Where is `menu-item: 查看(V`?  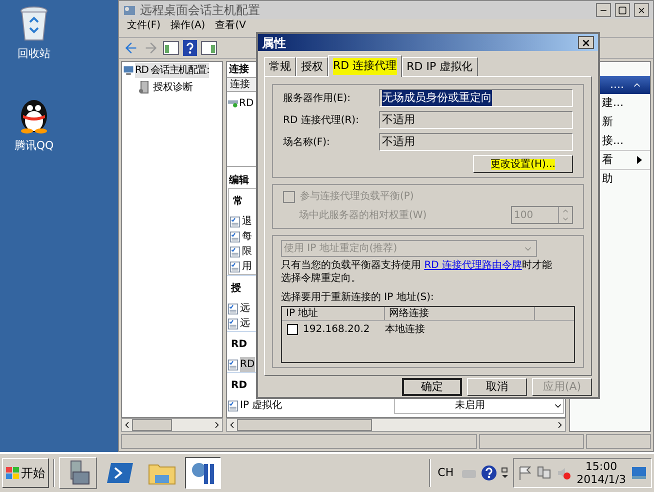
menu-item: 查看(V is located at coordinates (230, 26).